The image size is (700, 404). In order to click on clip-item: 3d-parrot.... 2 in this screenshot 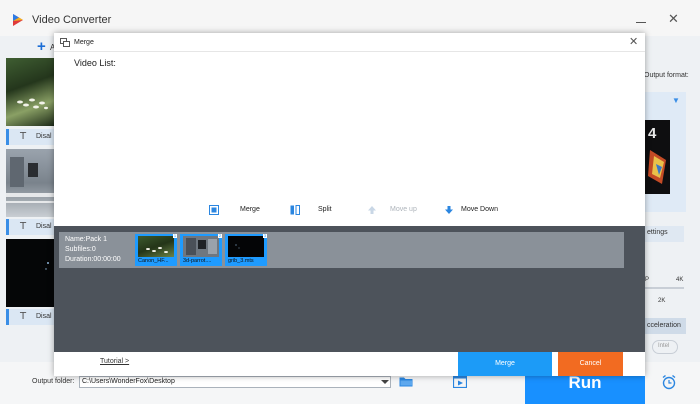, I will do `click(201, 250)`.